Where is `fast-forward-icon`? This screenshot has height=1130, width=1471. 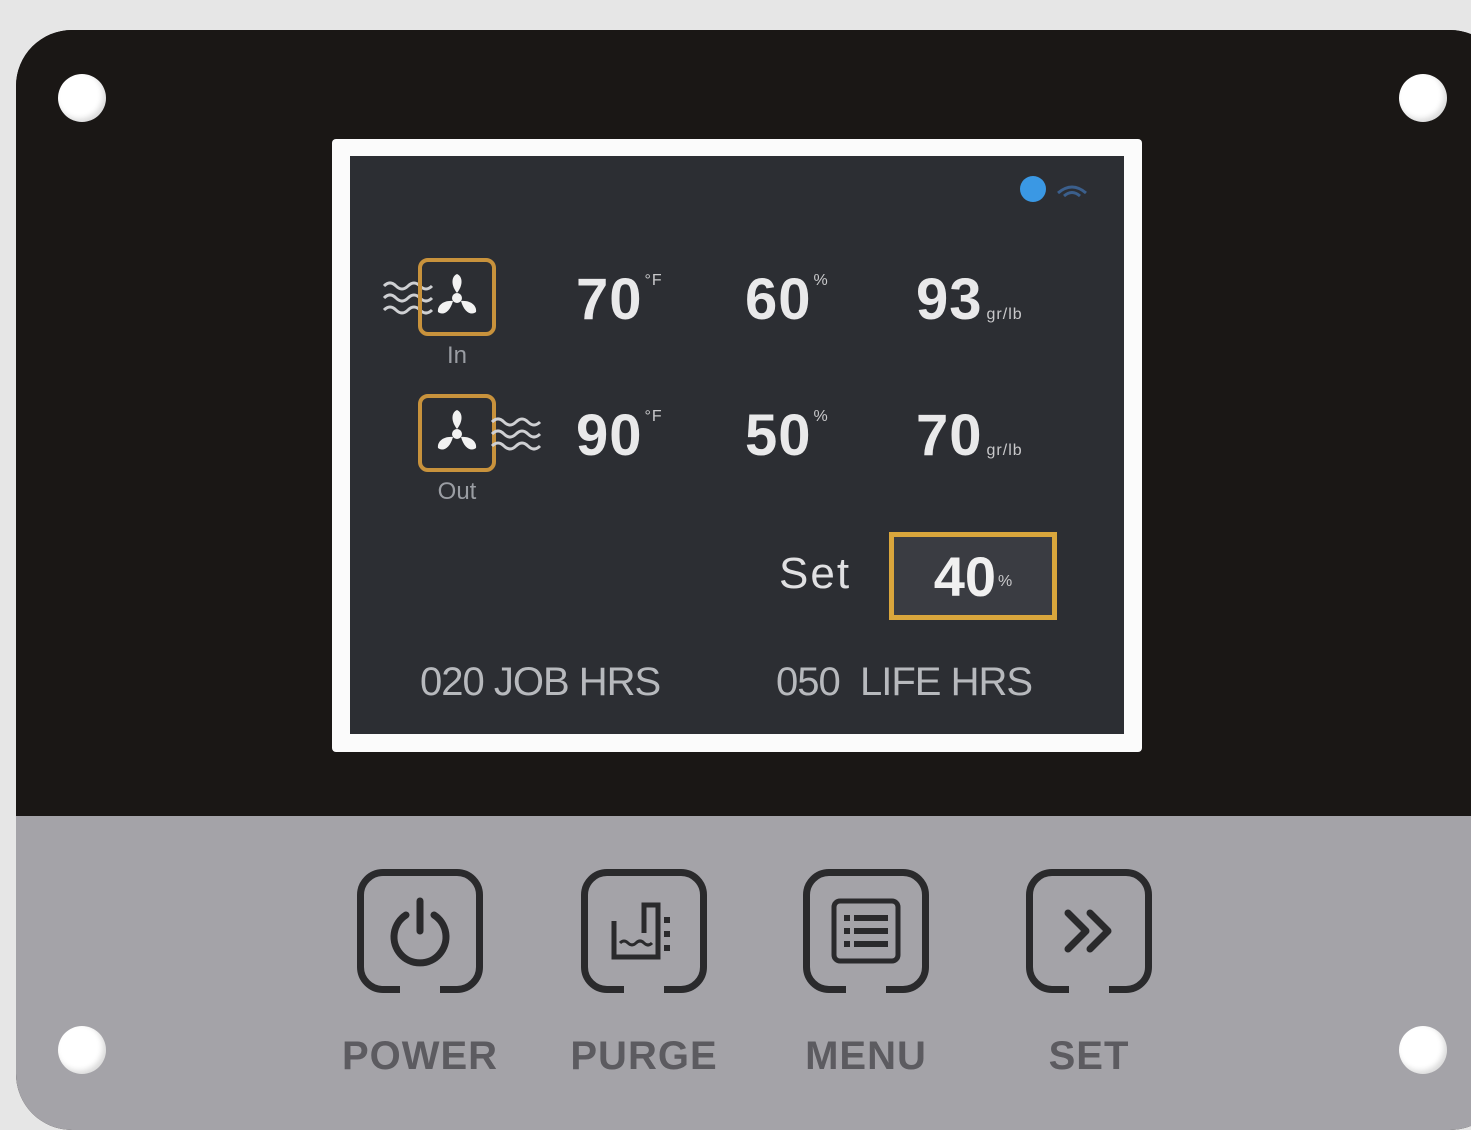 fast-forward-icon is located at coordinates (1088, 931).